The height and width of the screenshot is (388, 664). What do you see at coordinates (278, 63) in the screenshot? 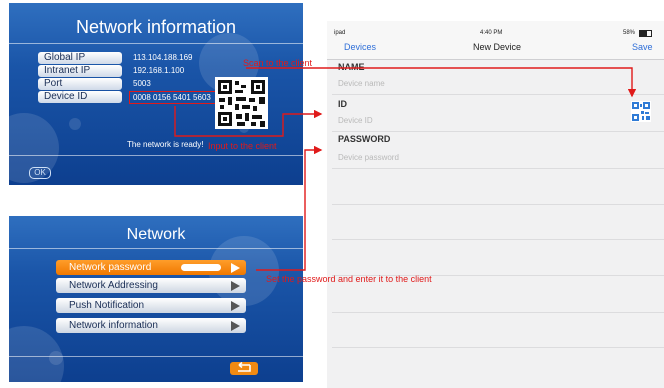
I see `scan-annotation: Scan to the client` at bounding box center [278, 63].